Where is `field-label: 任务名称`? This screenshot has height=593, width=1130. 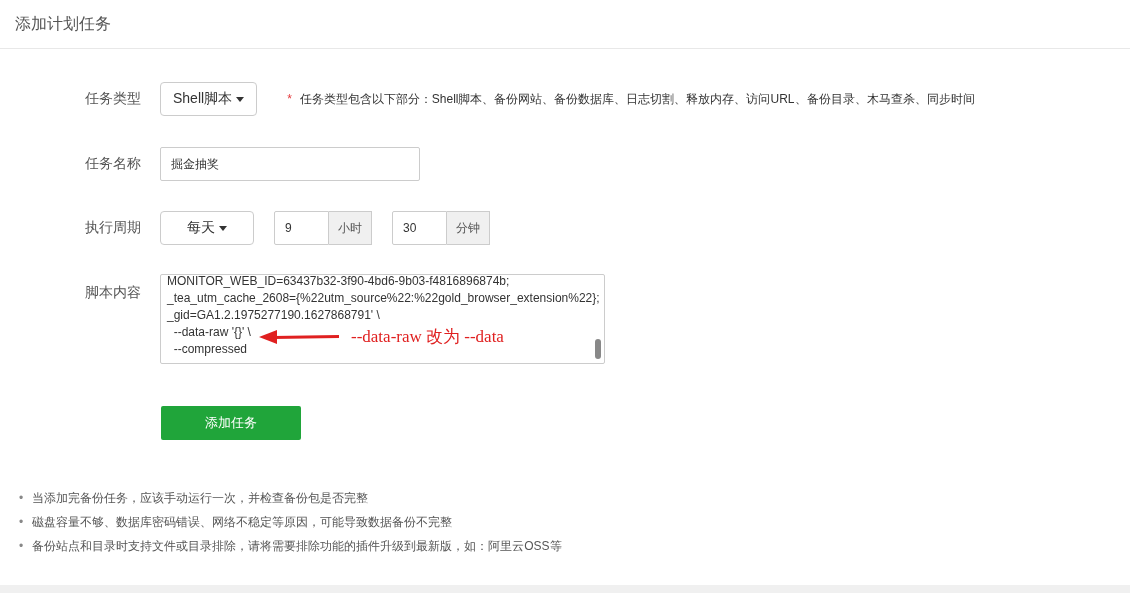 field-label: 任务名称 is located at coordinates (113, 164).